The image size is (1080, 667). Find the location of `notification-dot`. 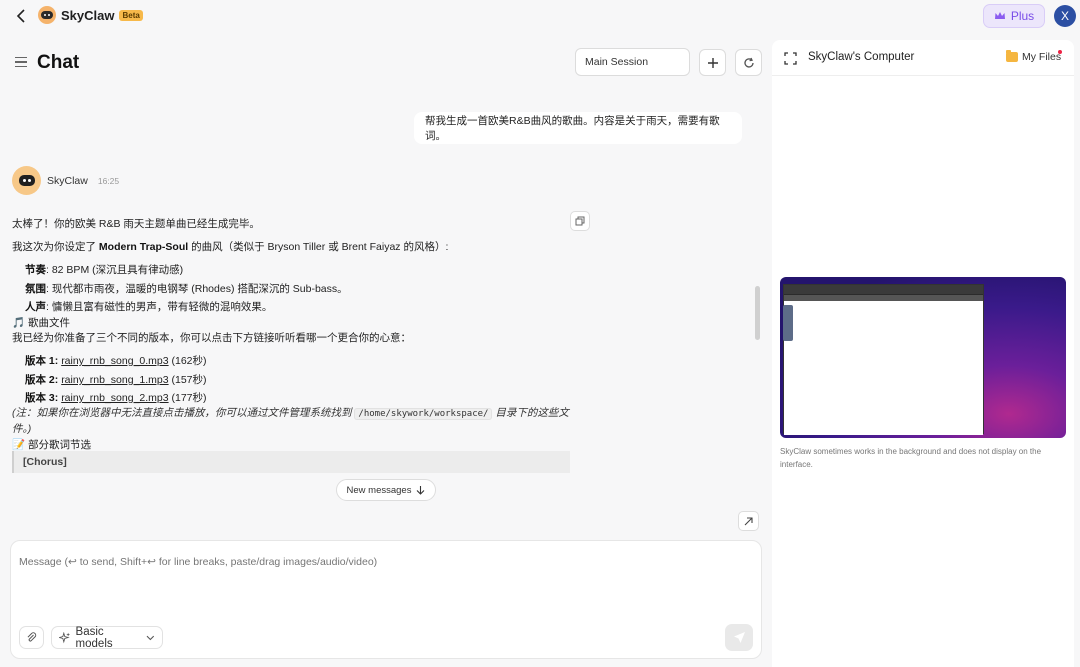

notification-dot is located at coordinates (1060, 52).